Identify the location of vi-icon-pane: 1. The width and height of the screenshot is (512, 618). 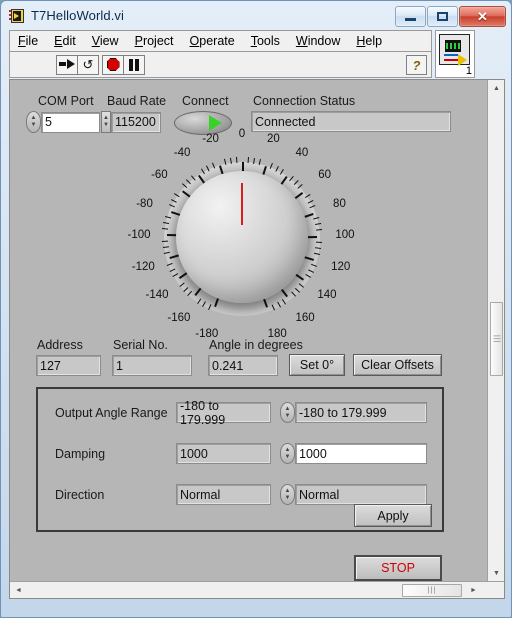
(455, 54).